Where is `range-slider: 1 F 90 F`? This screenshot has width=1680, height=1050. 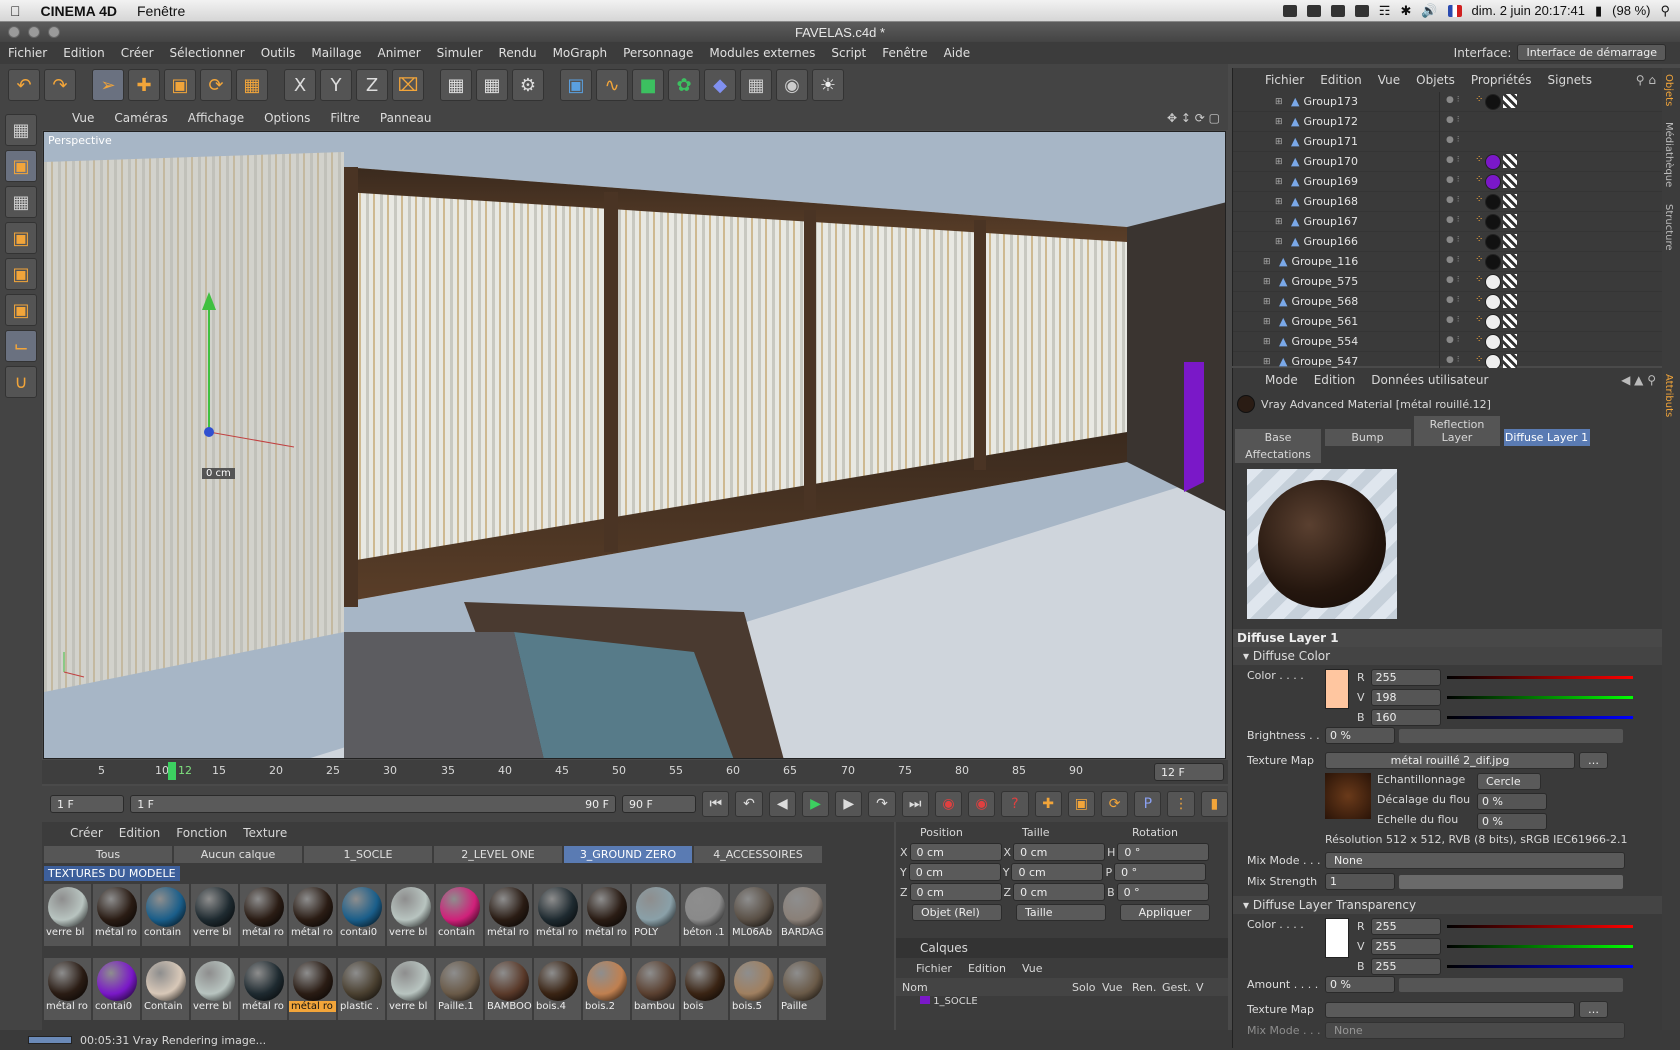
range-slider: 1 F 90 F is located at coordinates (373, 804).